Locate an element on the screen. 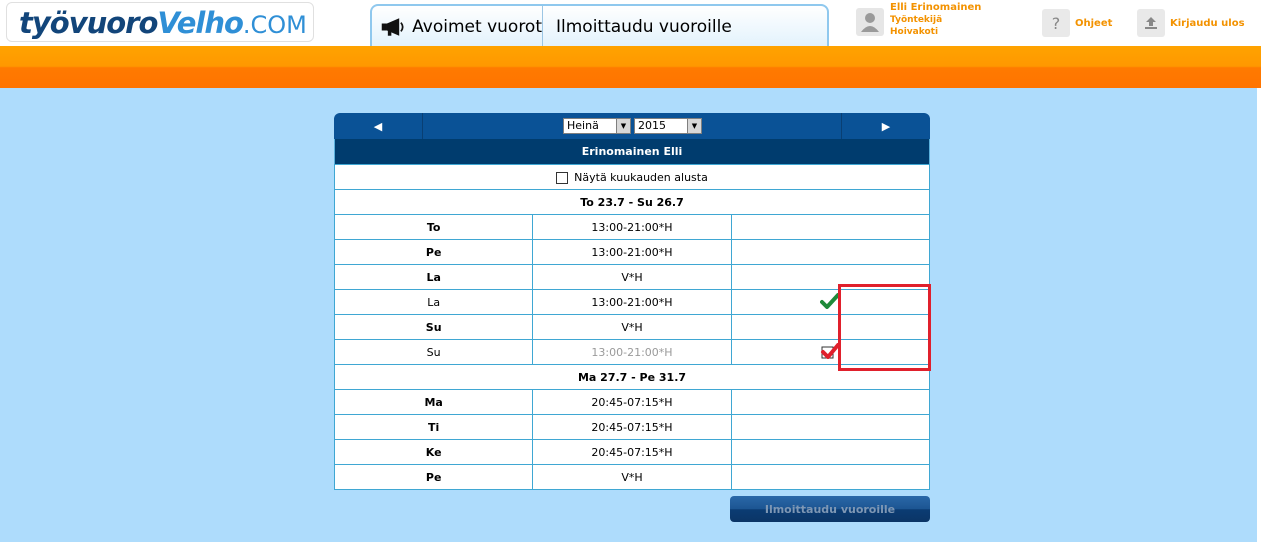  week-header-row: To 23.7 - Su 26.7 is located at coordinates (632, 202).